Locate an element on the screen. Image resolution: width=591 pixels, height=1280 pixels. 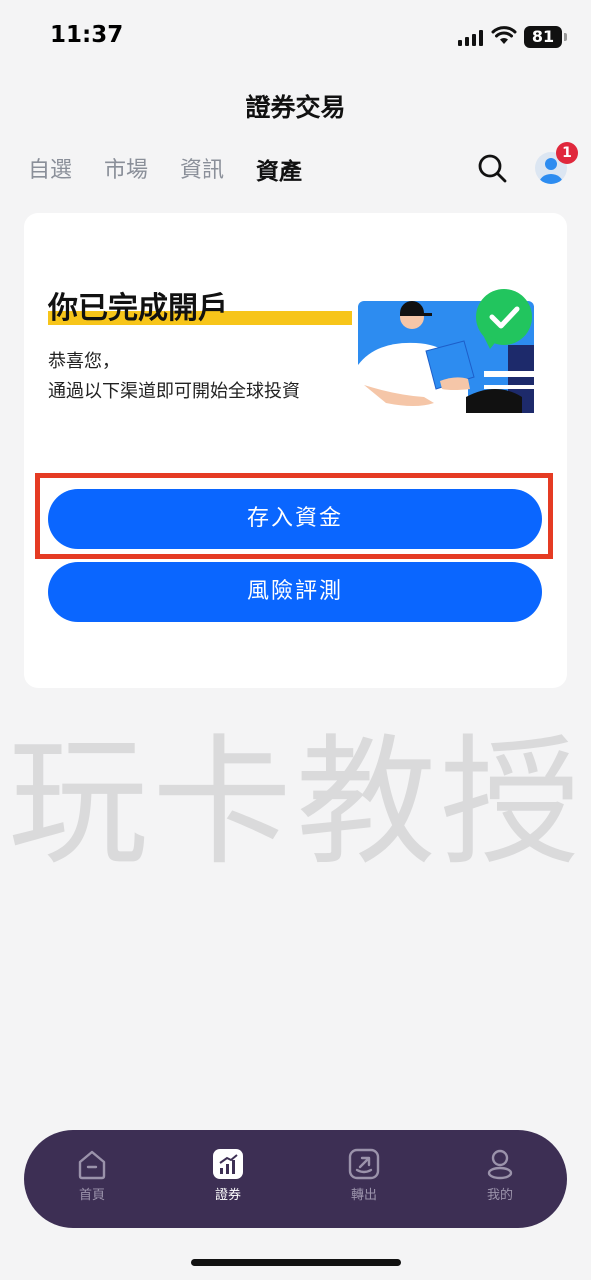
tab-assets: 資產 is located at coordinates (279, 169).